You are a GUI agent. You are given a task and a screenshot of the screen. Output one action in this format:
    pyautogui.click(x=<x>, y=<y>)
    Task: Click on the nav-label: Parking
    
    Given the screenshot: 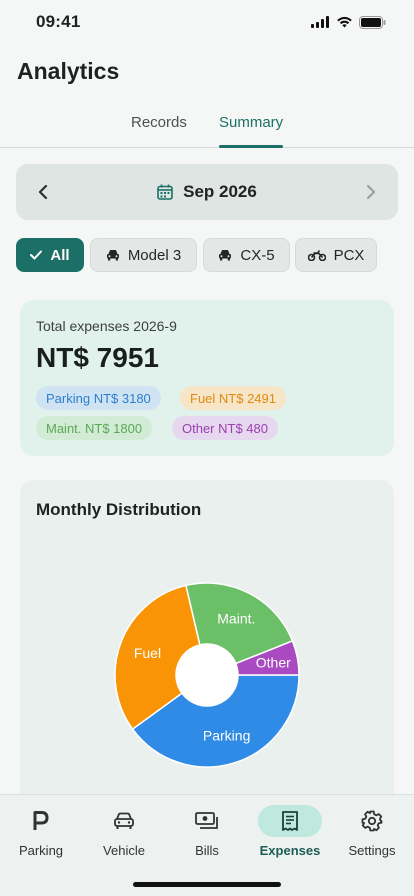 What is the action you would take?
    pyautogui.click(x=41, y=850)
    